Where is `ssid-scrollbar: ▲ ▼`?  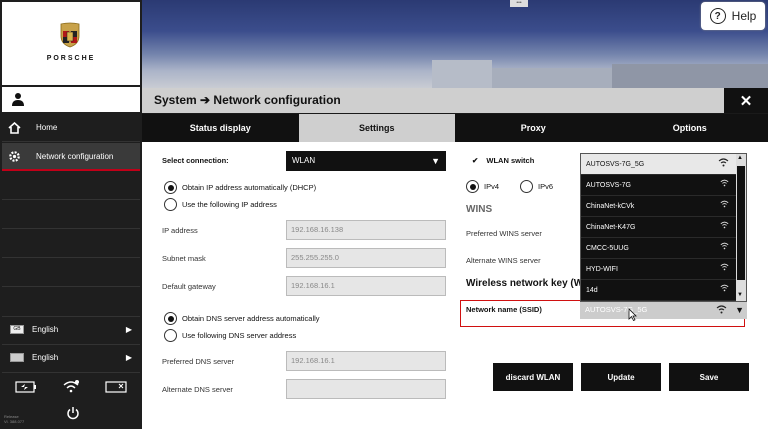 ssid-scrollbar: ▲ ▼ is located at coordinates (741, 227).